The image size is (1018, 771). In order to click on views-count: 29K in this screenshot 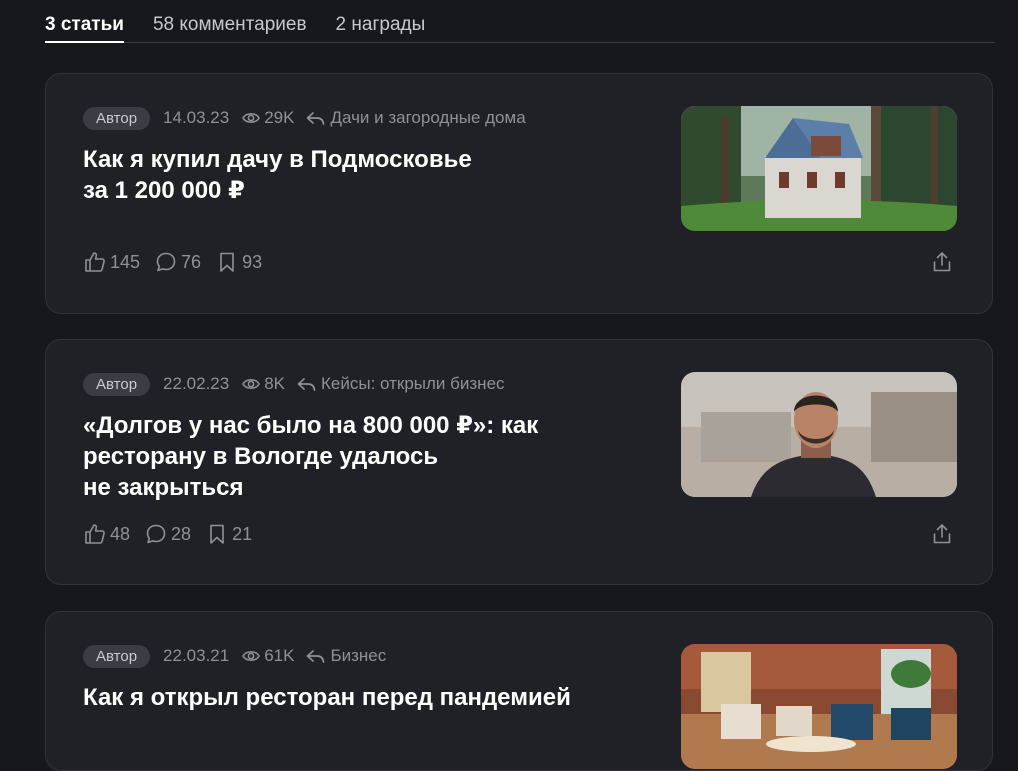, I will do `click(268, 118)`.